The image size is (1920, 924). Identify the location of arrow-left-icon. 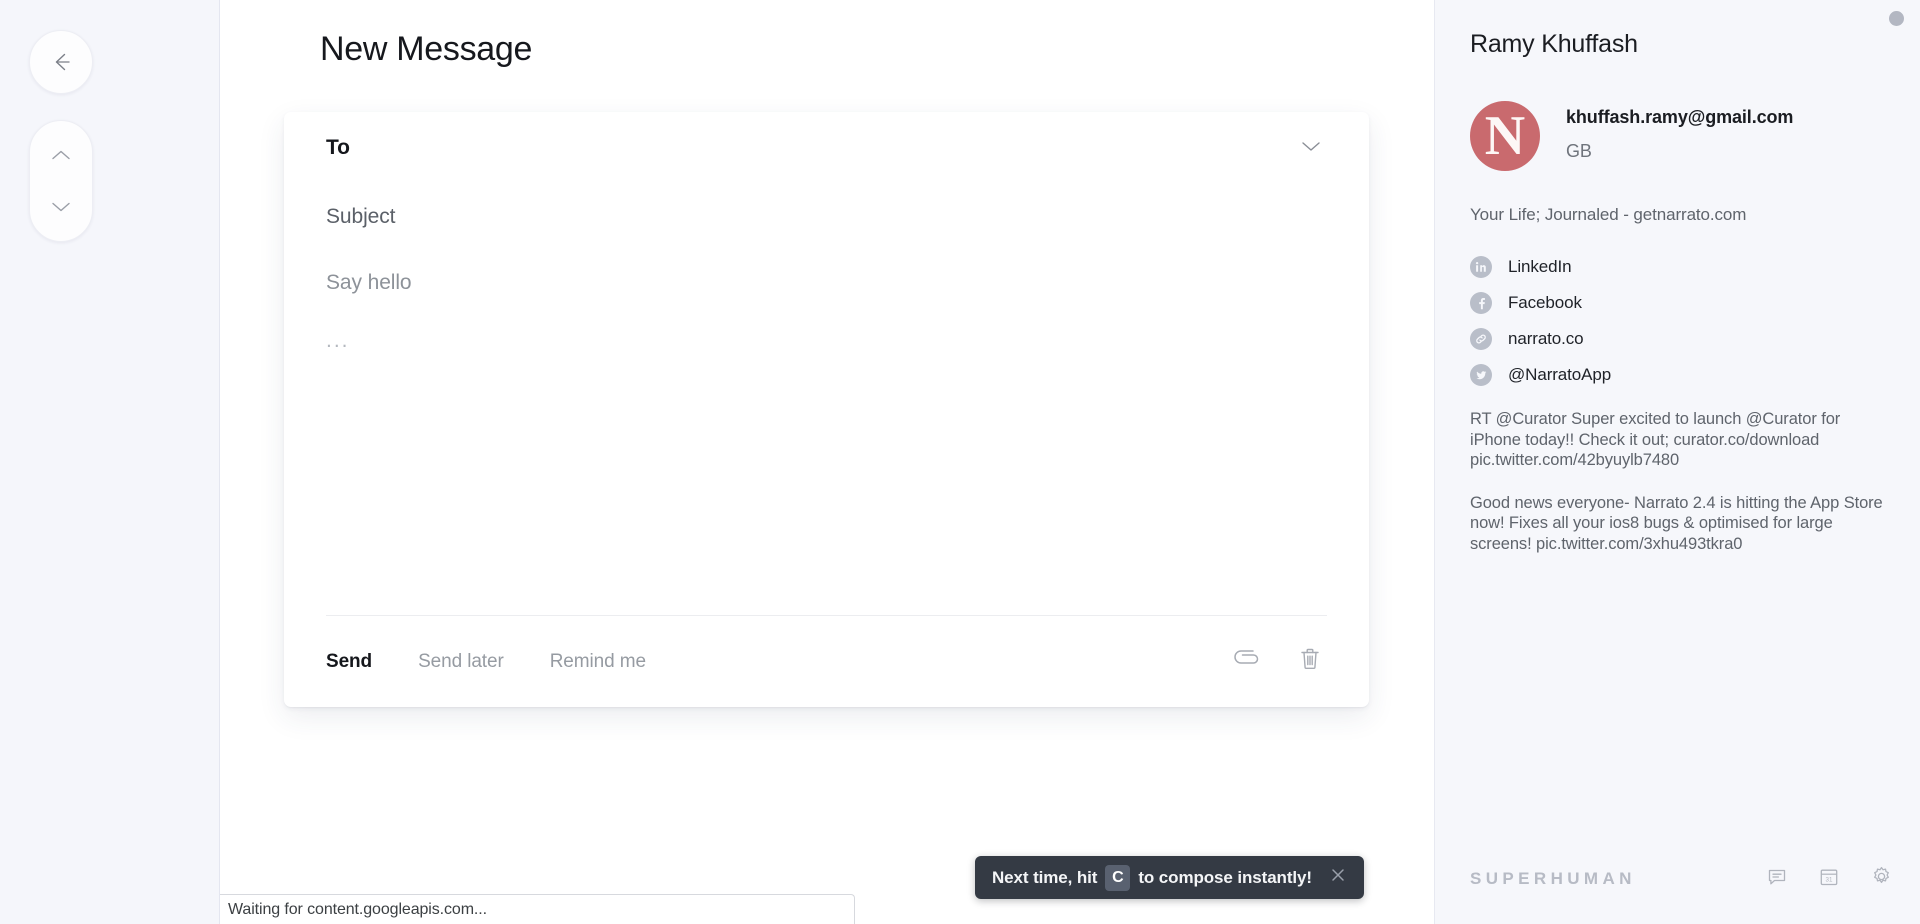
(61, 62).